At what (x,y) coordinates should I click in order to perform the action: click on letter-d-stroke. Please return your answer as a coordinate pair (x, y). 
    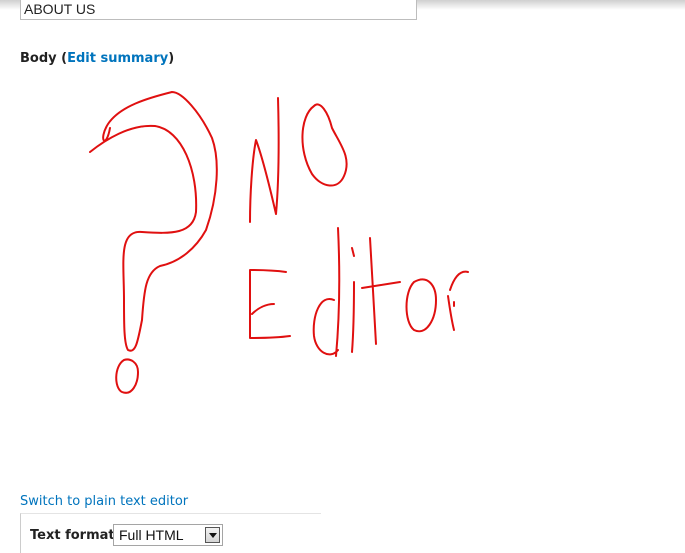
    Looking at the image, I should click on (326, 292).